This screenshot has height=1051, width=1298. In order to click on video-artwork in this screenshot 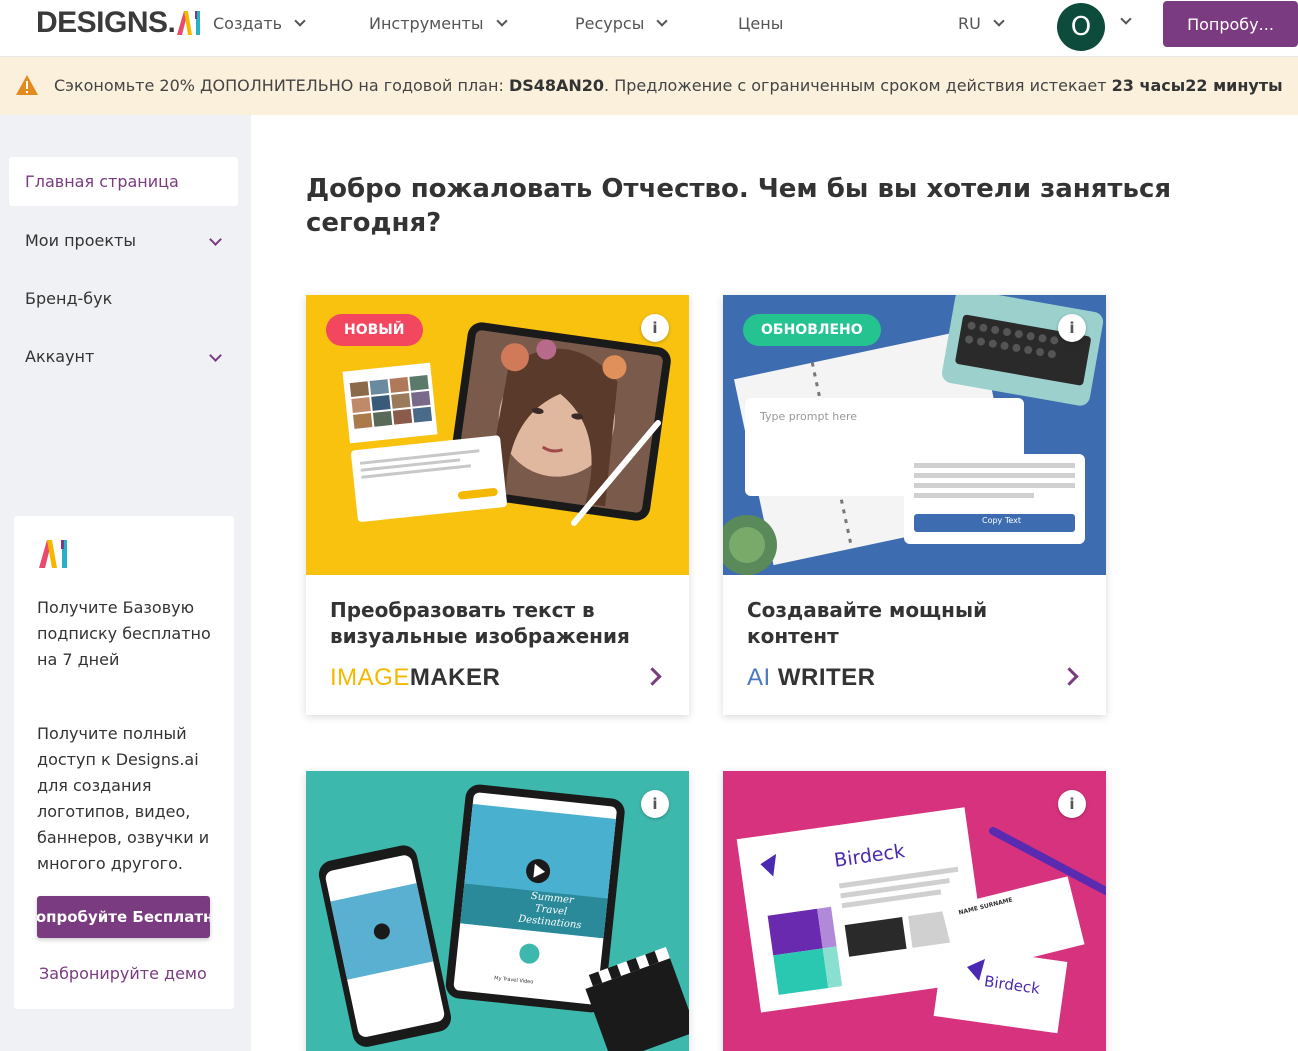, I will do `click(503, 917)`.